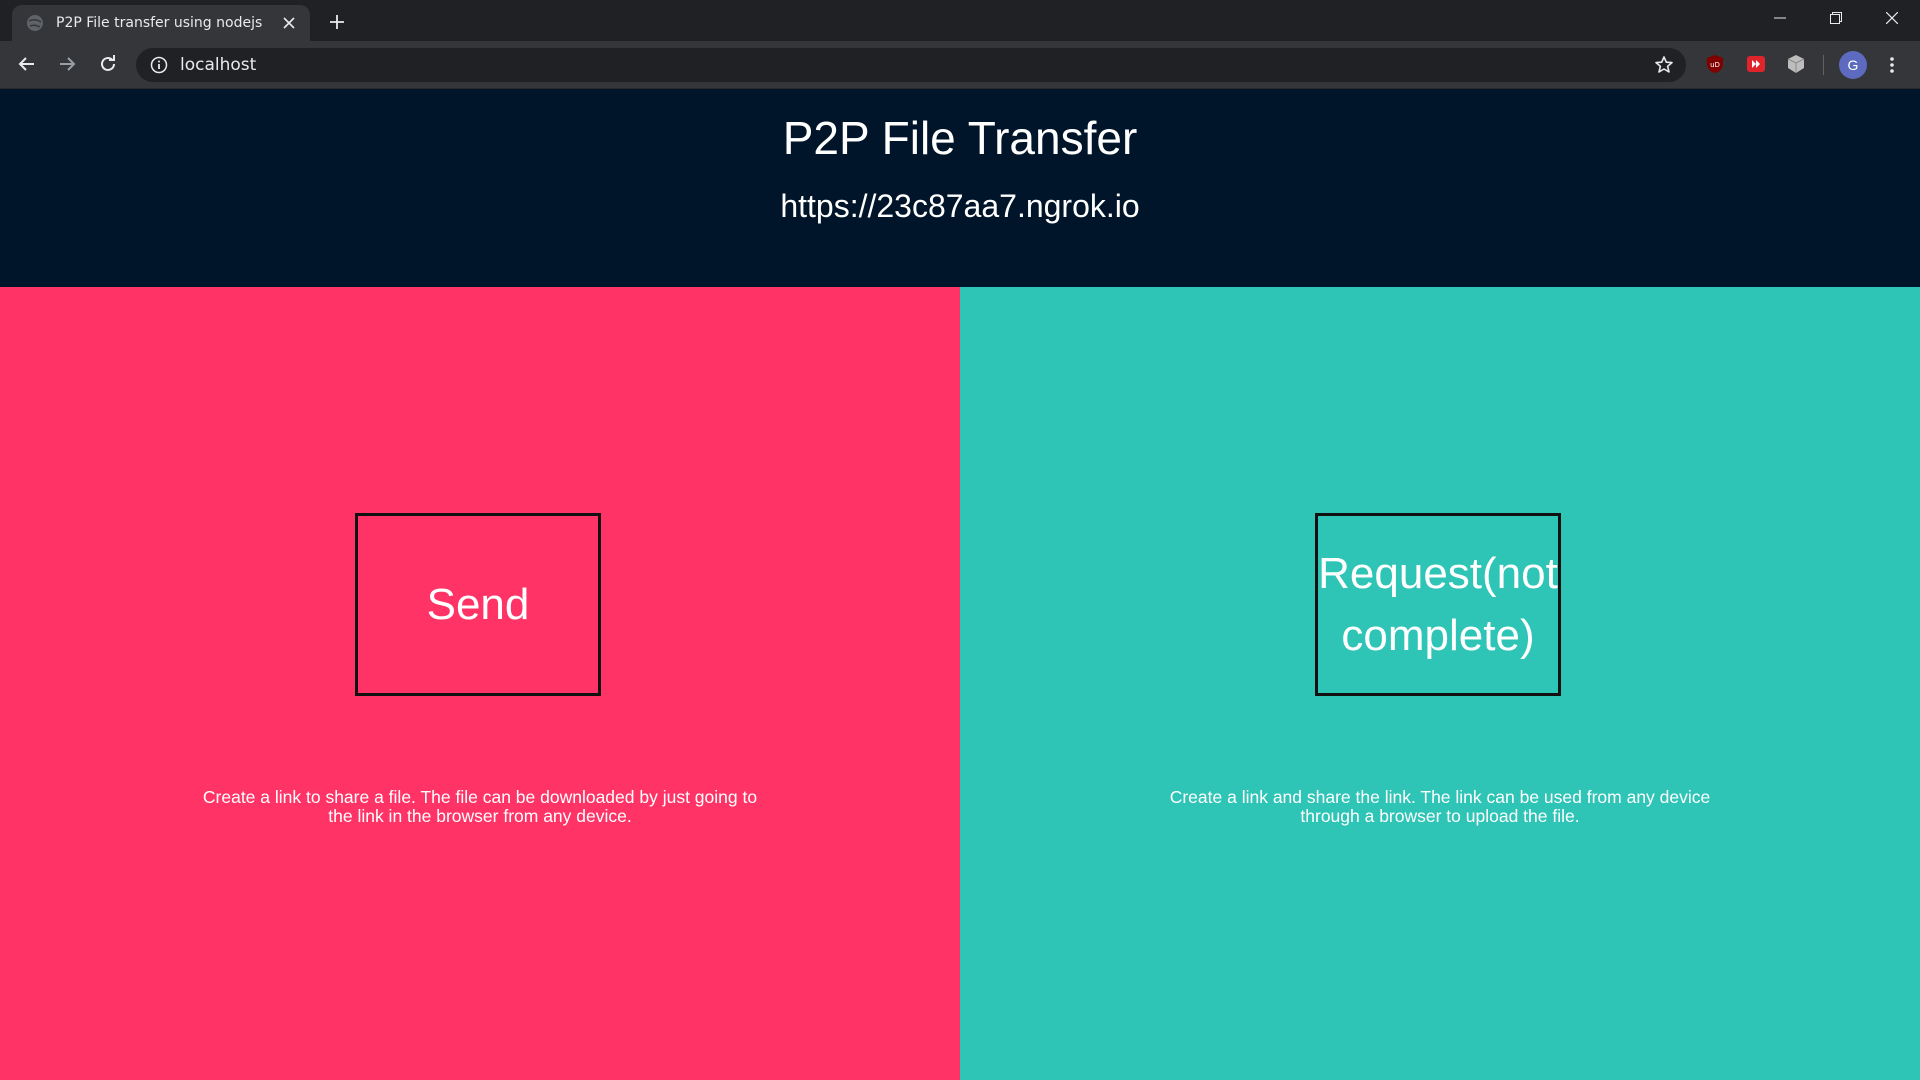  What do you see at coordinates (337, 22) in the screenshot?
I see `plus-icon` at bounding box center [337, 22].